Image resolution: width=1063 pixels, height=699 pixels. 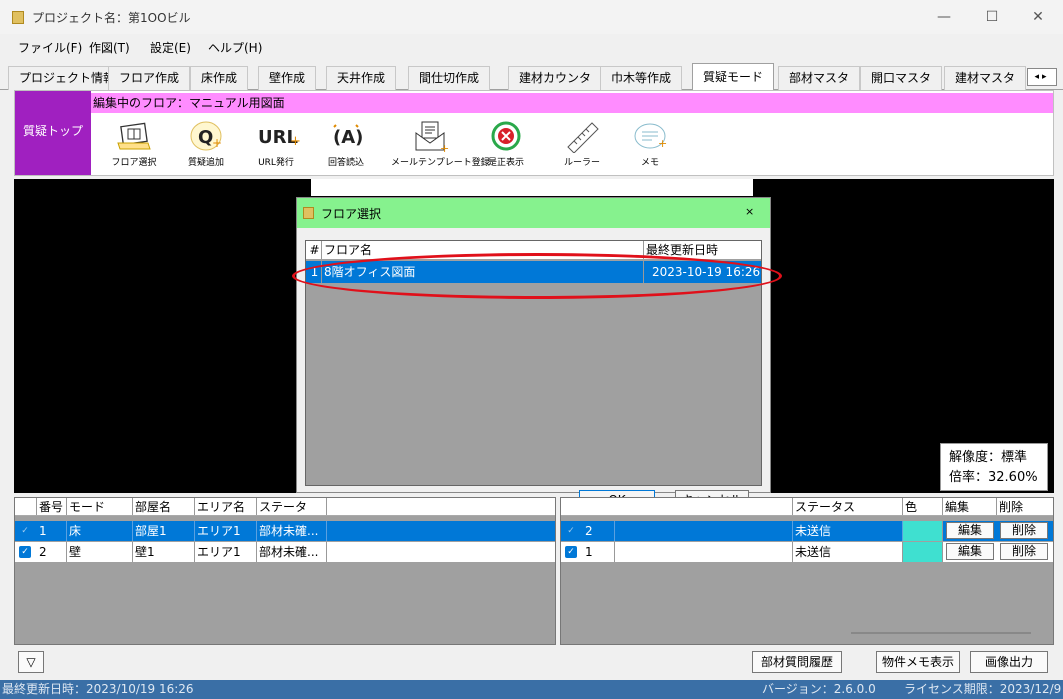 What do you see at coordinates (970, 506) in the screenshot?
I see `col-edit: 編集` at bounding box center [970, 506].